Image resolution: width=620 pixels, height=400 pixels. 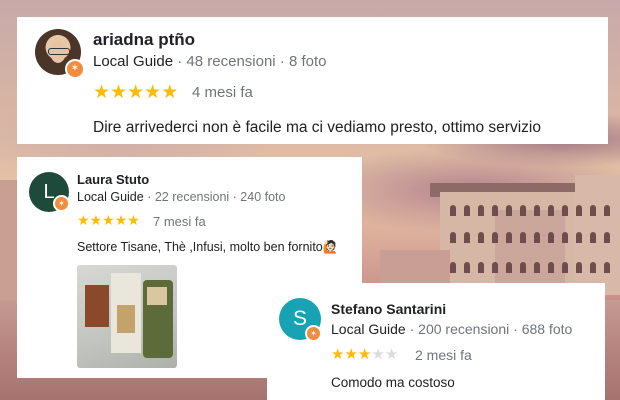 What do you see at coordinates (307, 61) in the screenshot?
I see `photo-count: 8 foto` at bounding box center [307, 61].